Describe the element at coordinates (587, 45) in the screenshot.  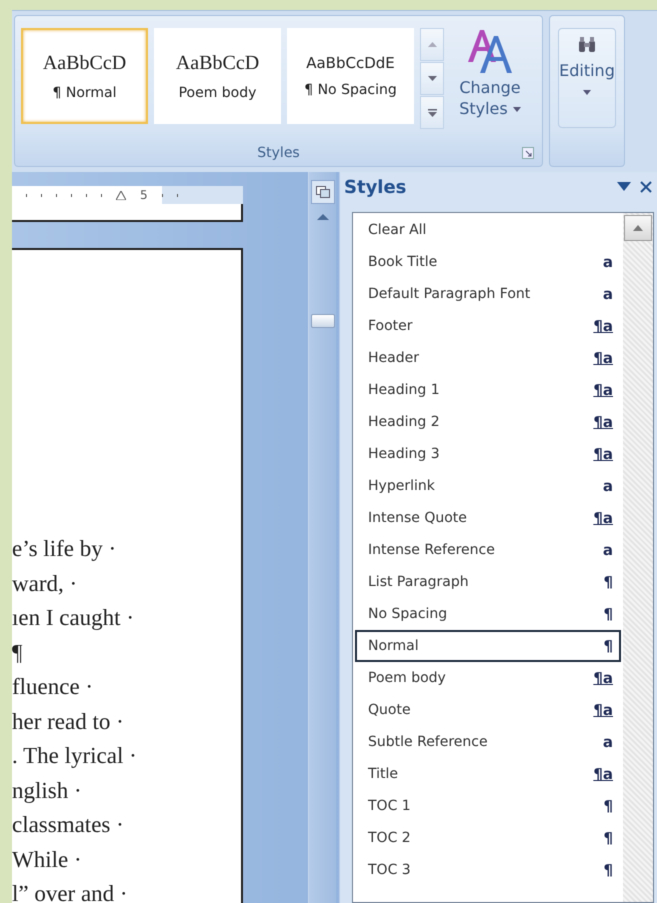
I see `binoculars-icon` at that location.